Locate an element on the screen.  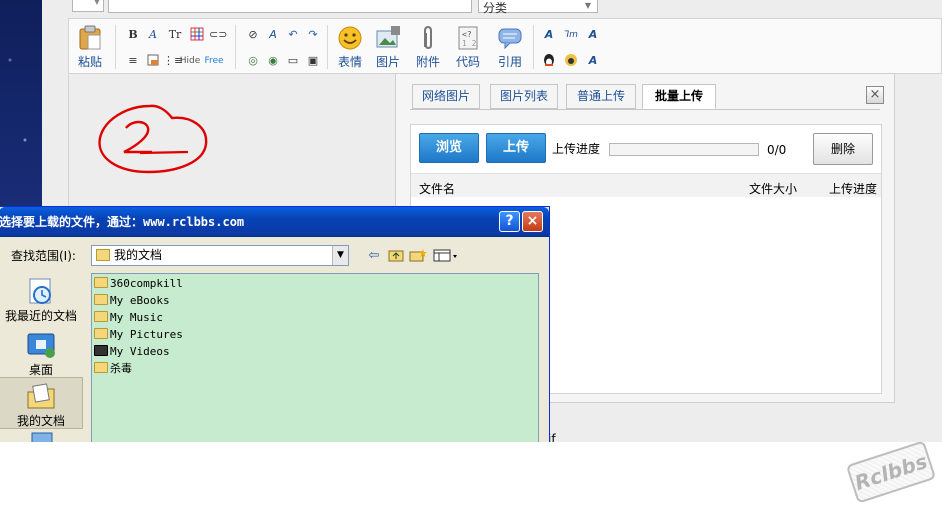
column-file-size: 文件大小 is located at coordinates (773, 189).